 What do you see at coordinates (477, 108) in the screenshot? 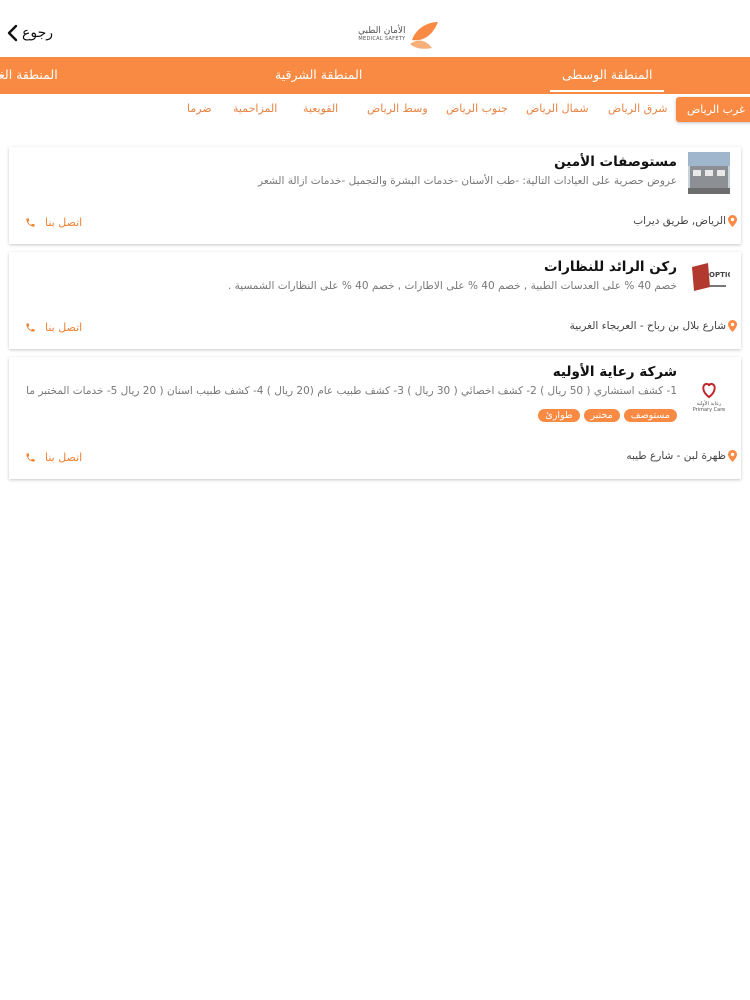
I see `chip-south-riyadh: جنوب الرياض` at bounding box center [477, 108].